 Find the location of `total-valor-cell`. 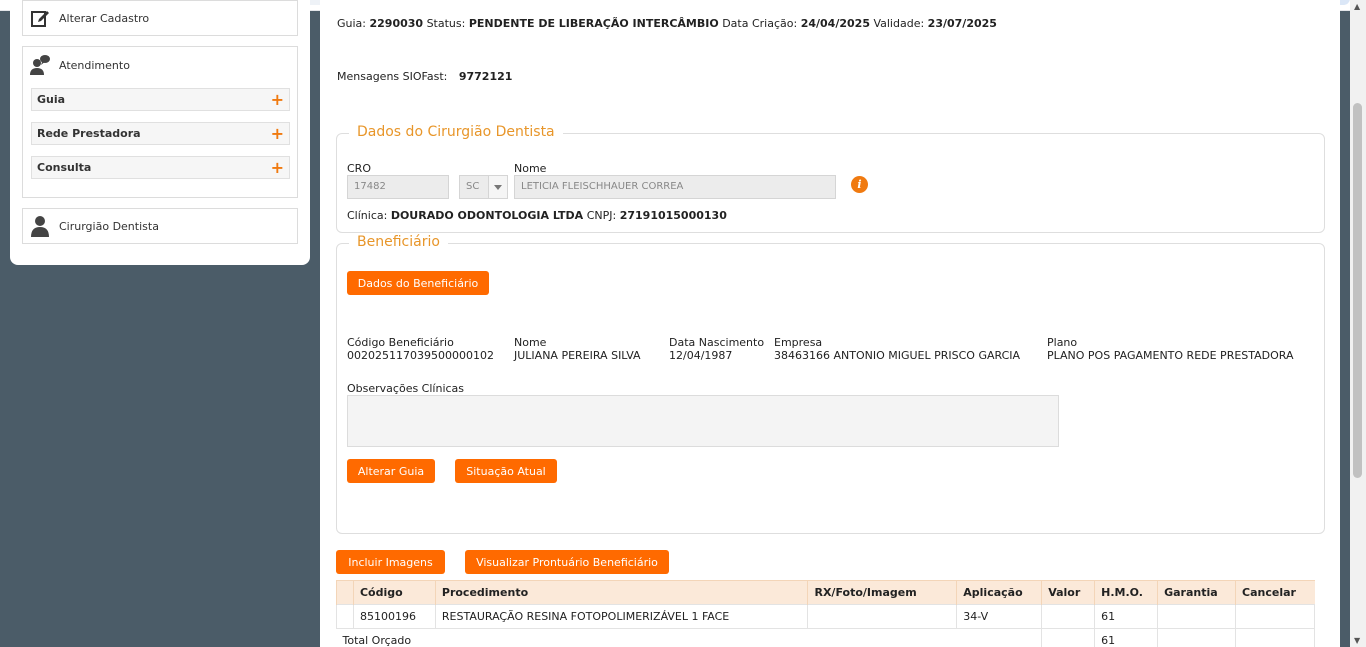

total-valor-cell is located at coordinates (1068, 637).